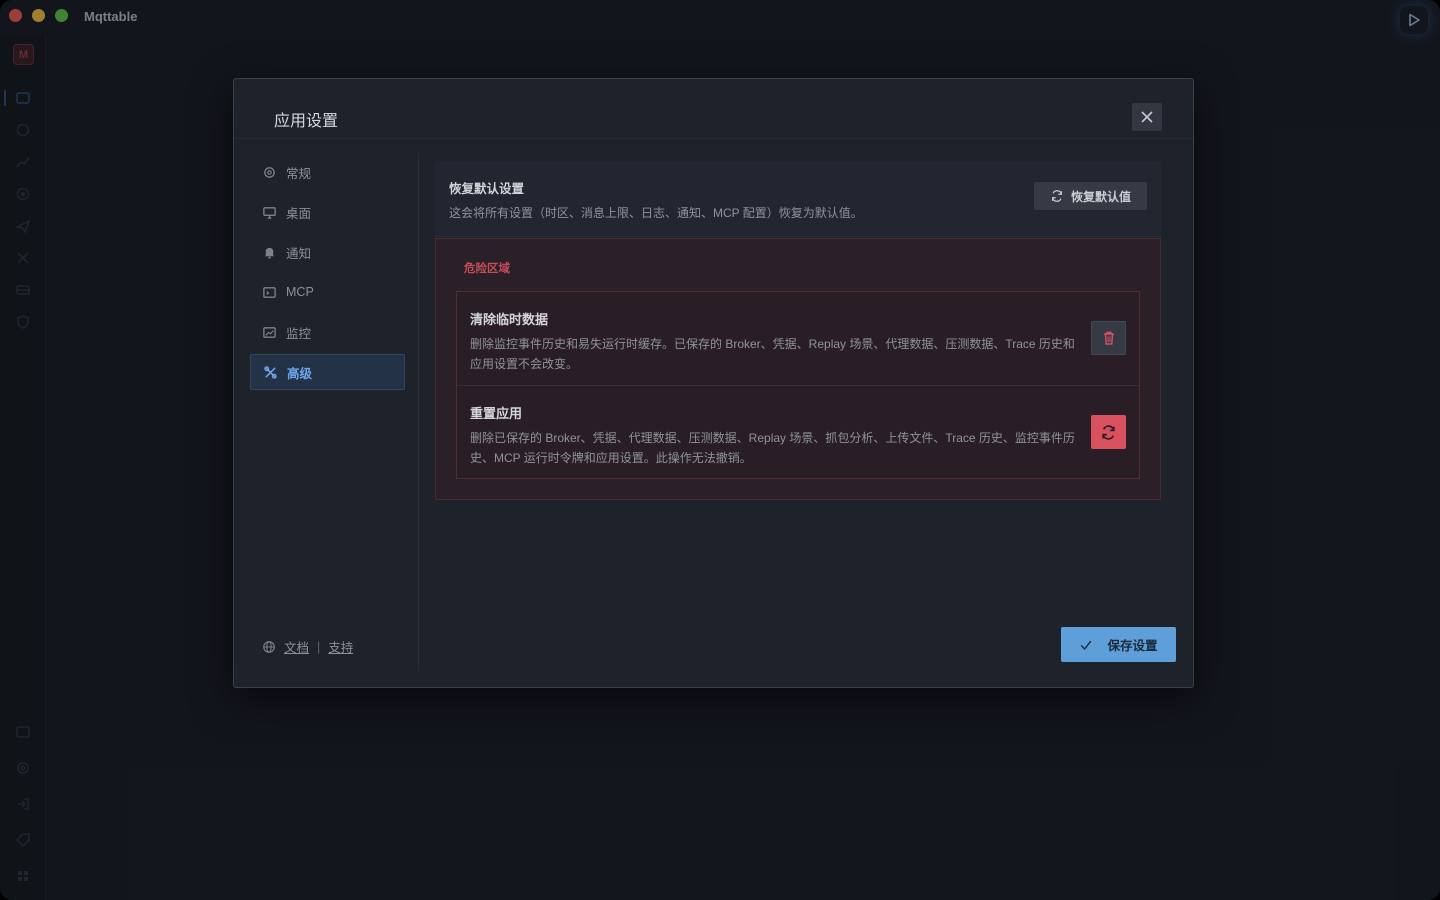 The image size is (1440, 900). What do you see at coordinates (487, 269) in the screenshot?
I see `danger-zone-label: 危险区域` at bounding box center [487, 269].